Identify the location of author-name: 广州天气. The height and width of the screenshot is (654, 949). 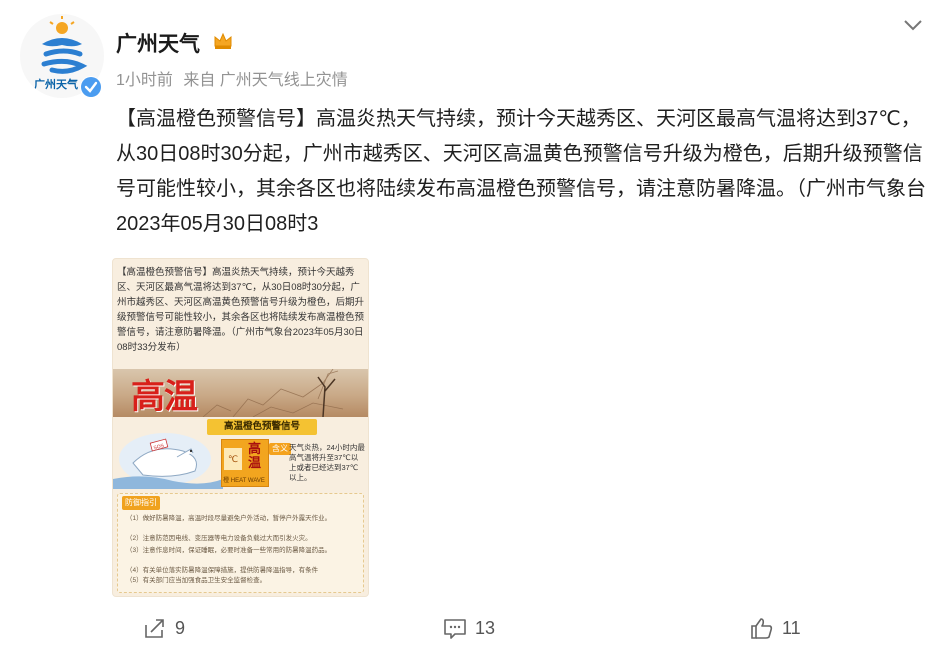
(158, 43).